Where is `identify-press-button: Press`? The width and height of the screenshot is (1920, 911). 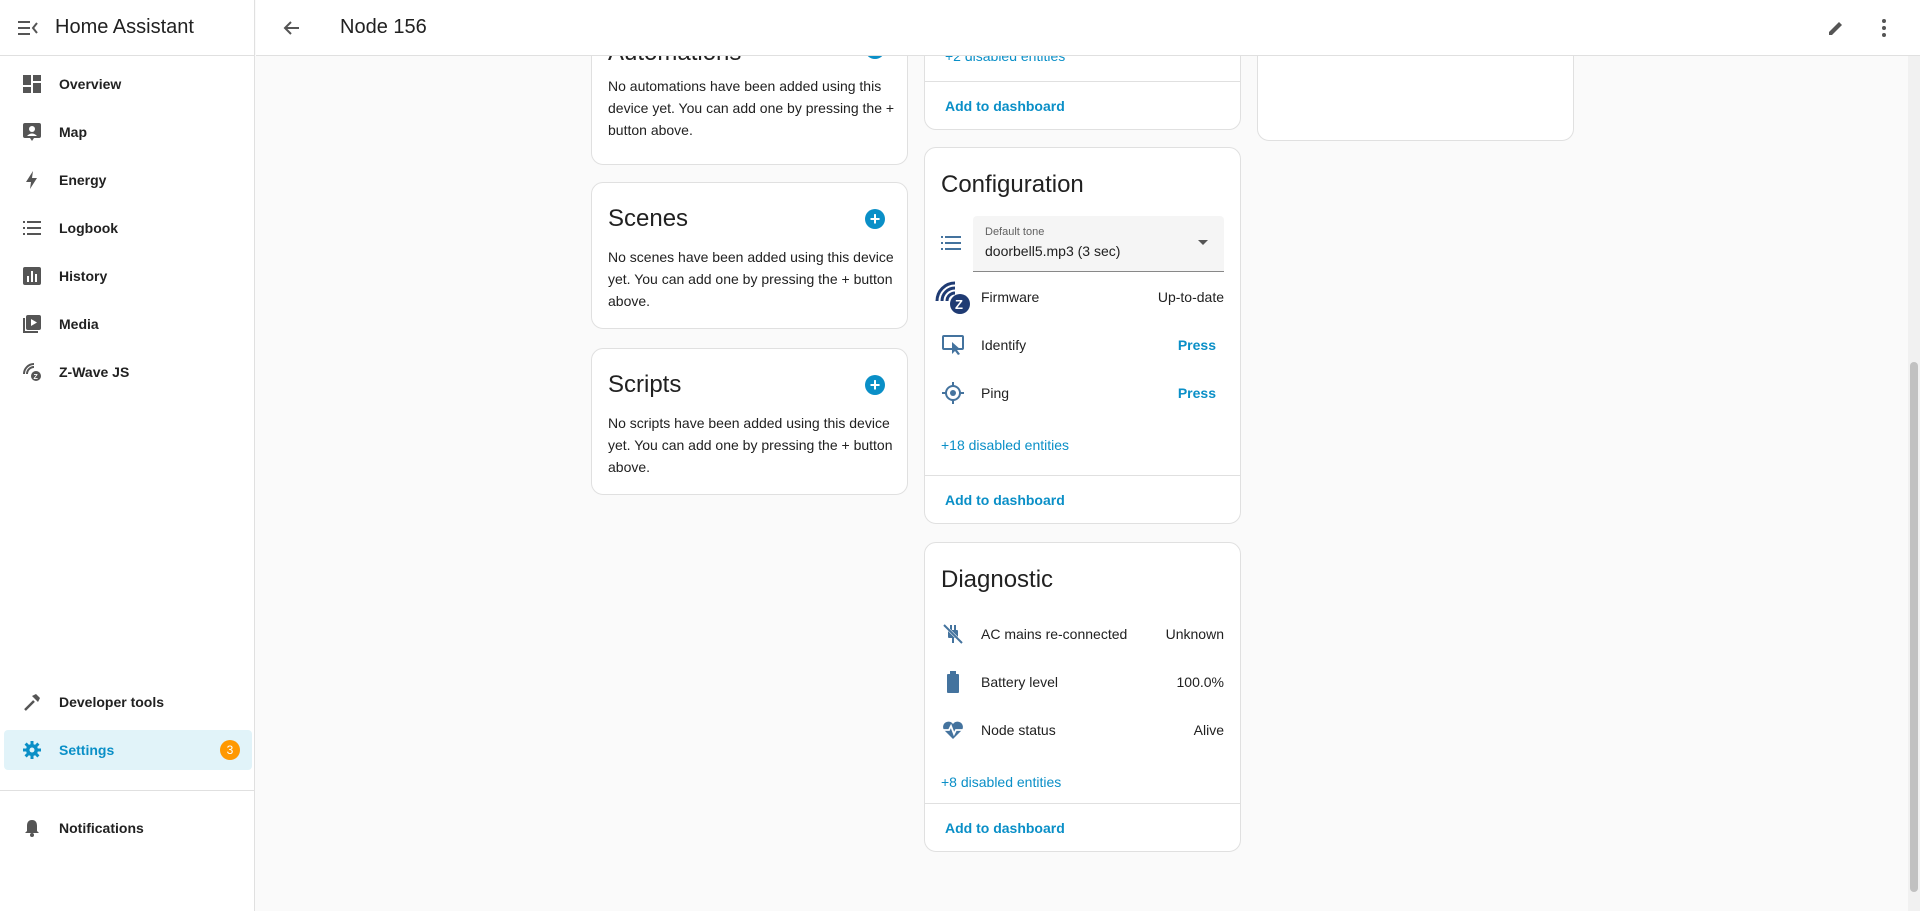
identify-press-button: Press is located at coordinates (1197, 345).